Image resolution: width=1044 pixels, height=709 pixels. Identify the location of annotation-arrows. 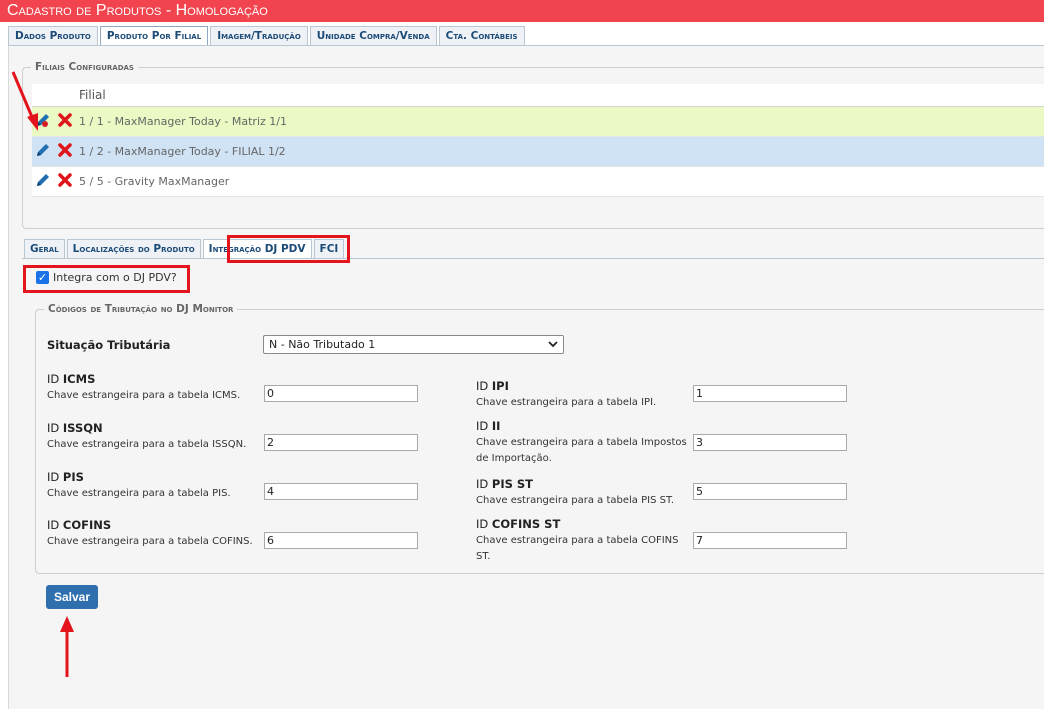
(42, 374).